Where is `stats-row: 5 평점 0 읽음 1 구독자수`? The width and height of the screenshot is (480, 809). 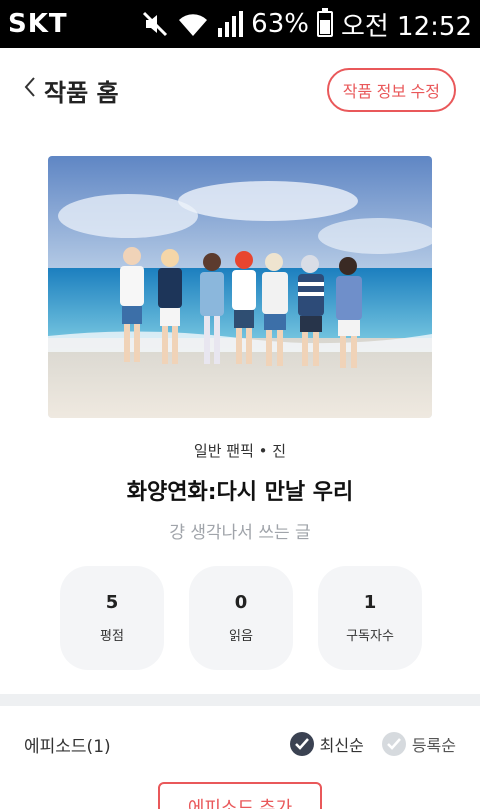
stats-row: 5 평점 0 읽음 1 구독자수 is located at coordinates (241, 618).